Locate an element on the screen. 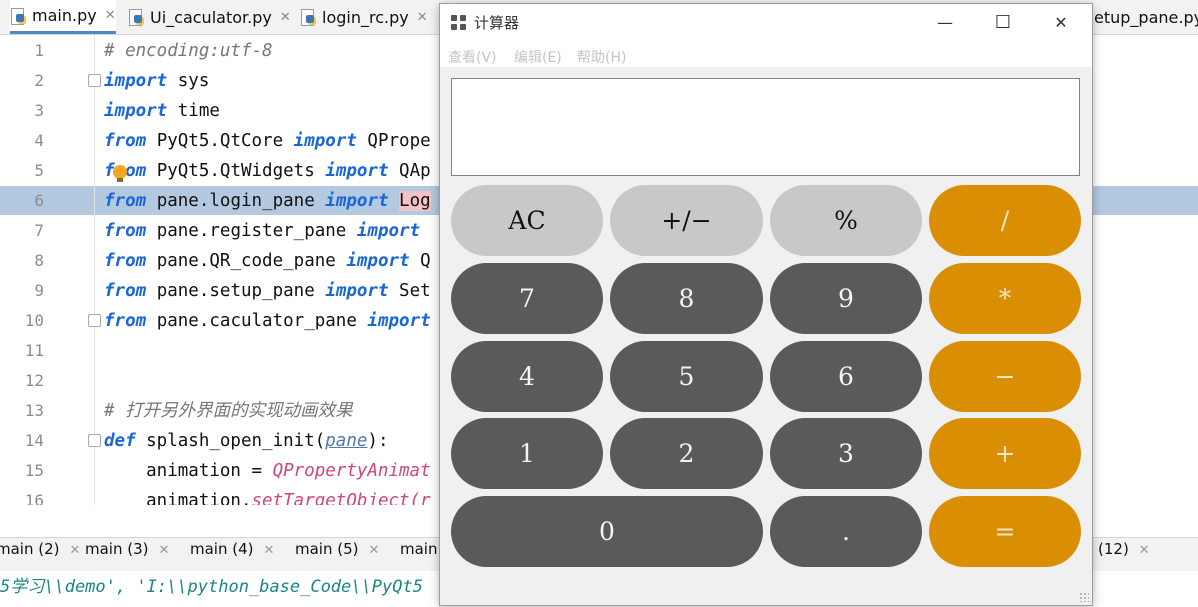 The height and width of the screenshot is (607, 1198). window-title: 计算器 is located at coordinates (497, 23).